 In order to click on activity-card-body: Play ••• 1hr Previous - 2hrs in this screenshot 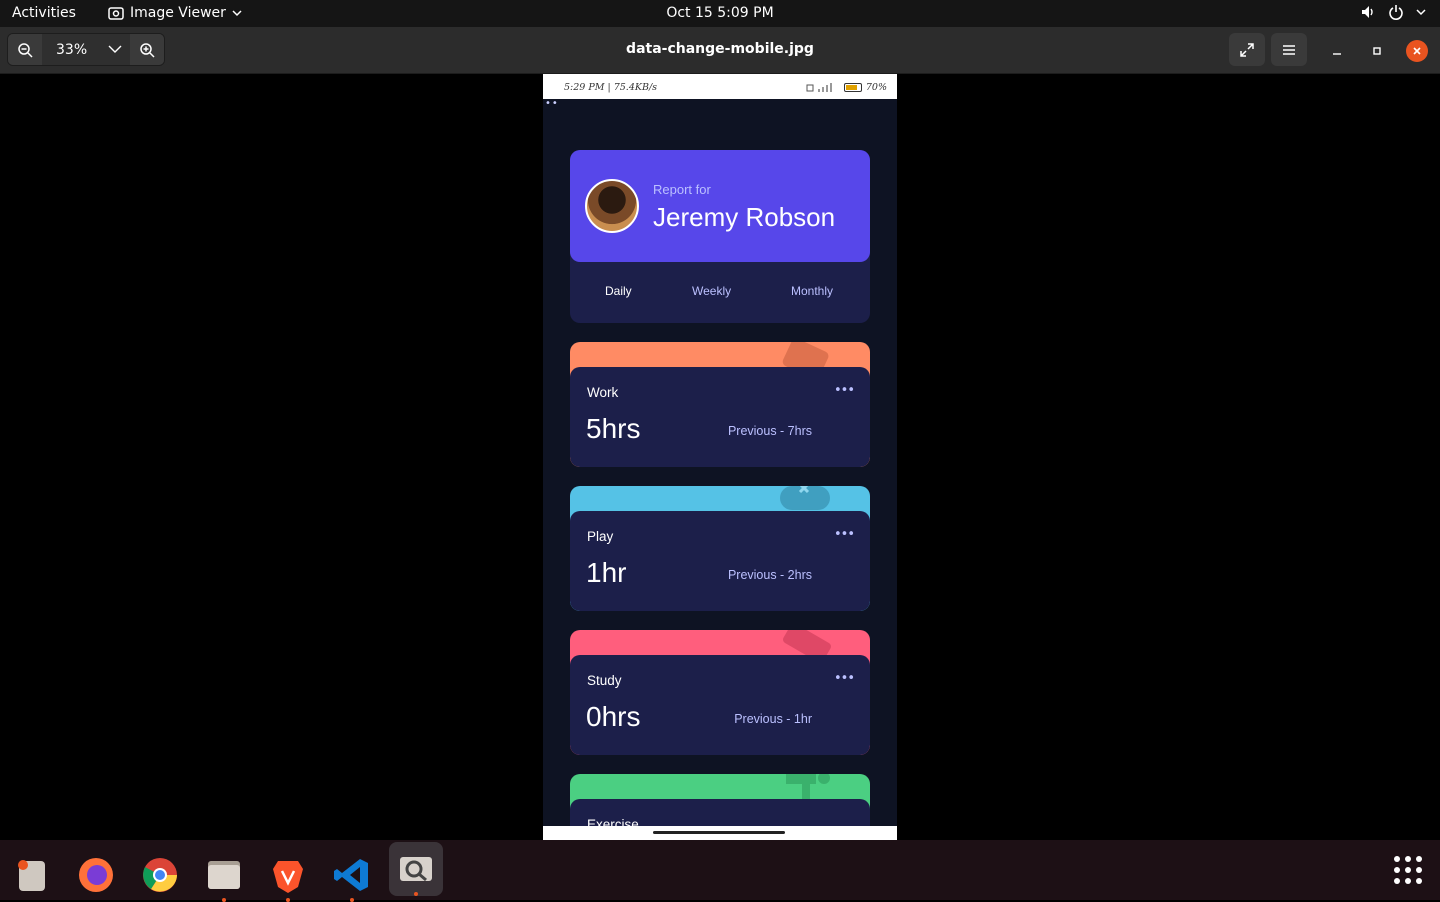, I will do `click(720, 561)`.